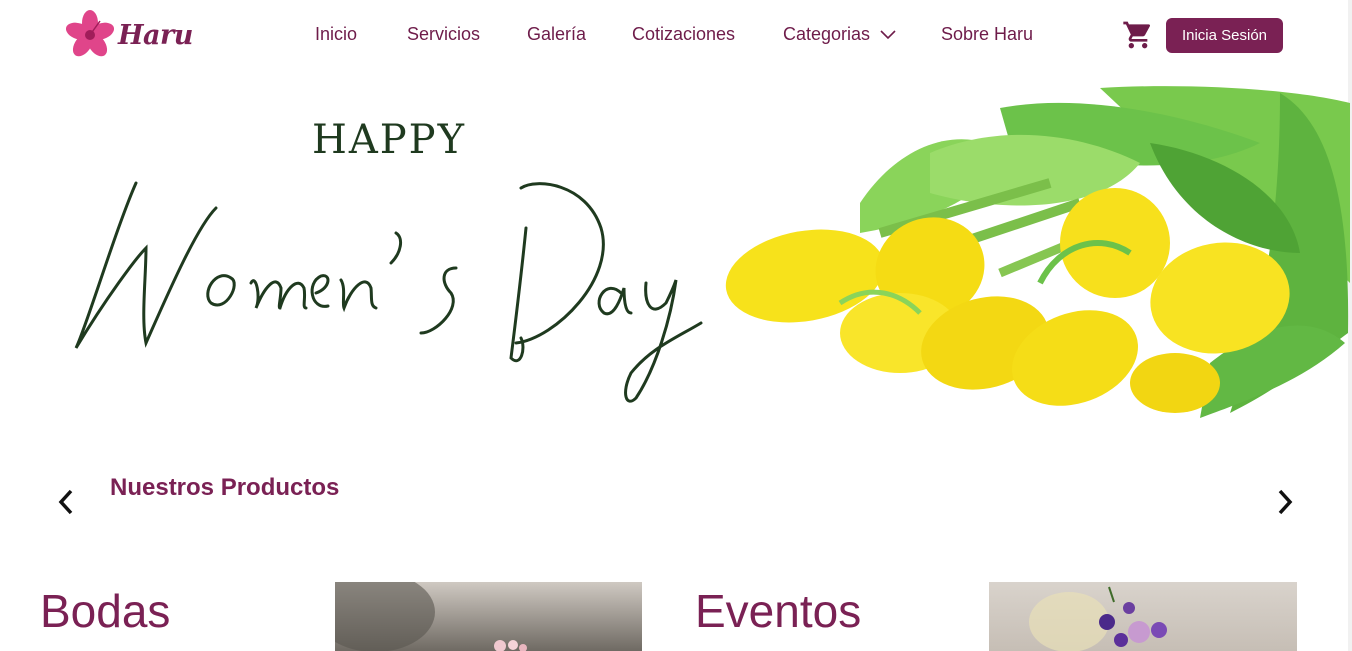 The height and width of the screenshot is (651, 1352). I want to click on products-section-title: Nuestros Productos, so click(225, 487).